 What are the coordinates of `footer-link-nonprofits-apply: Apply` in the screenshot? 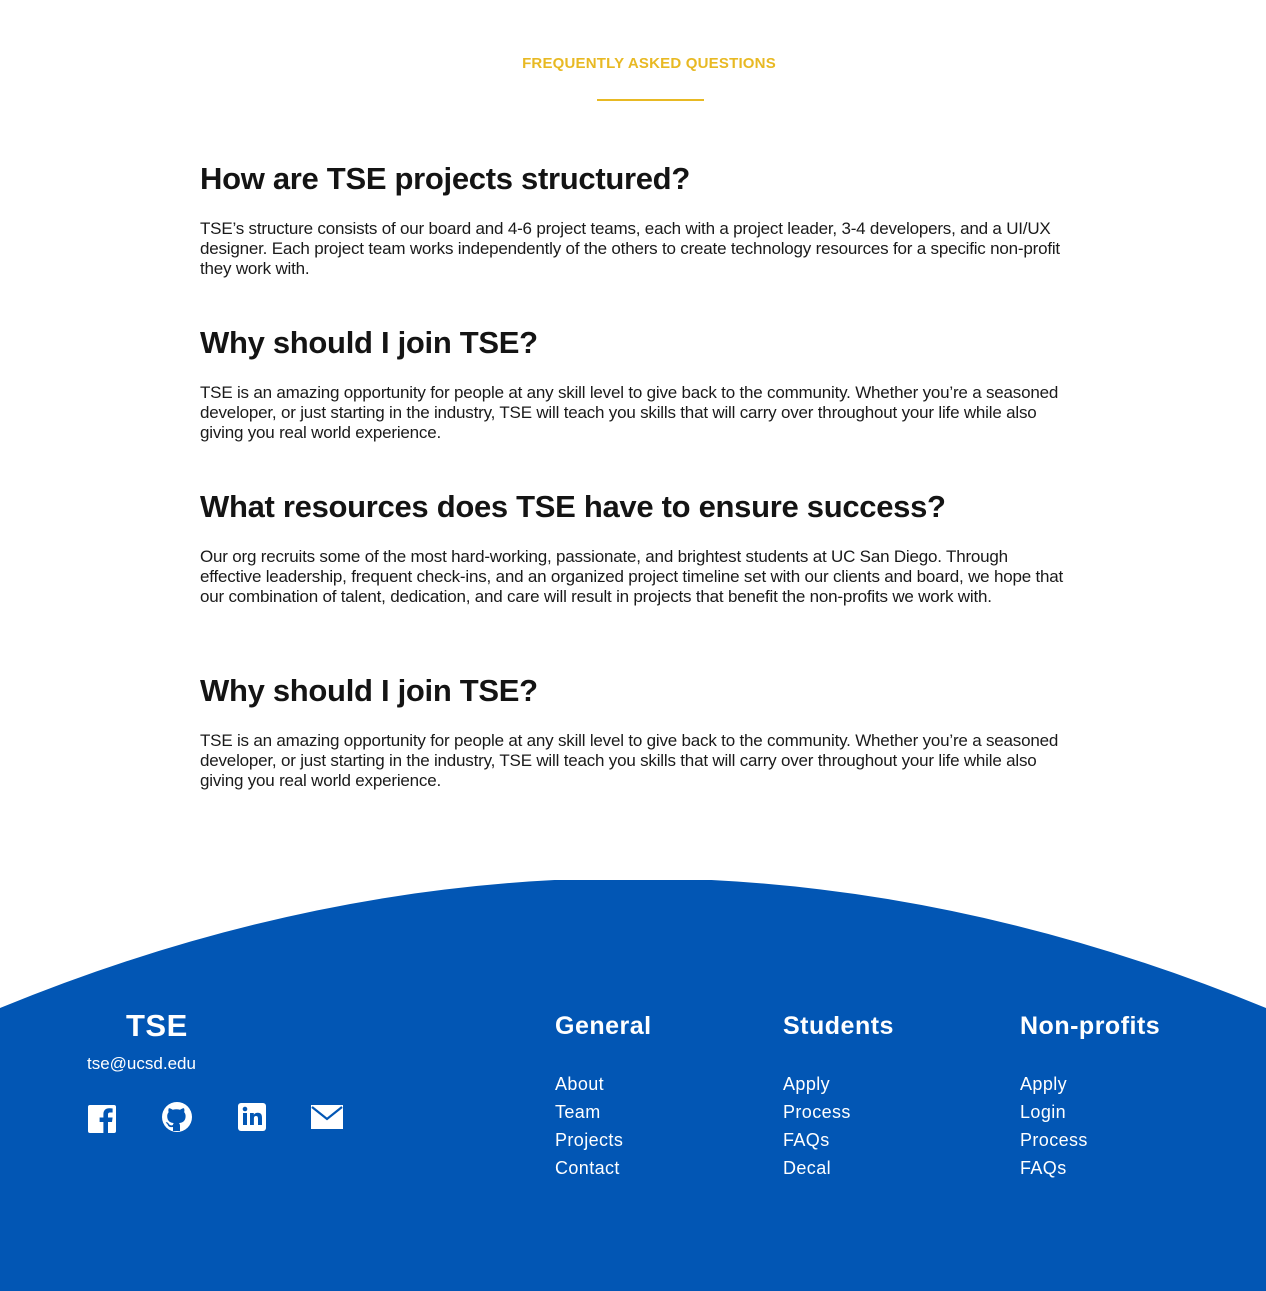 It's located at (1043, 1084).